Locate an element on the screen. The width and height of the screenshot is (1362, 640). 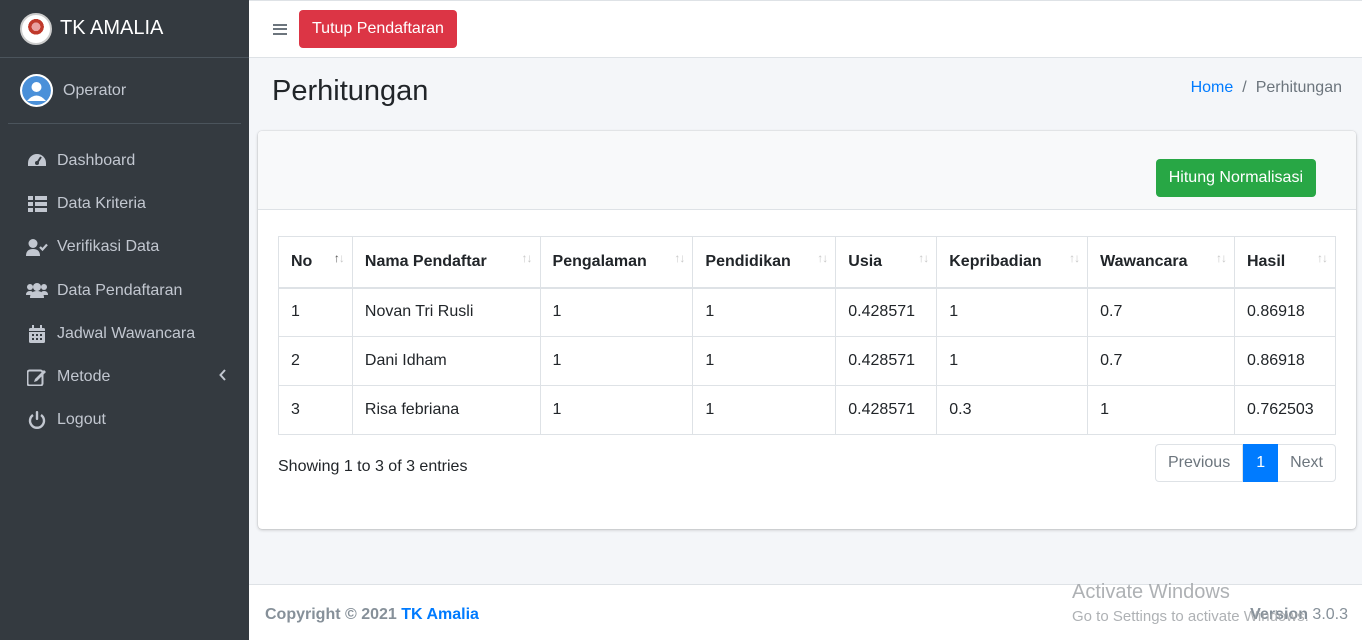
column-header-no: No ↑↓ is located at coordinates (315, 262).